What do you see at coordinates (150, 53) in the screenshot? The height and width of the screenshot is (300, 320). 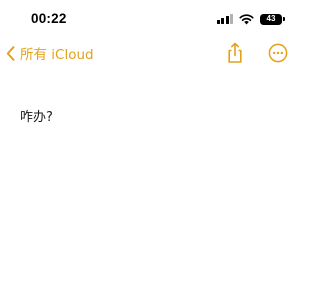 I see `nav-bar: 所有 iCloud` at bounding box center [150, 53].